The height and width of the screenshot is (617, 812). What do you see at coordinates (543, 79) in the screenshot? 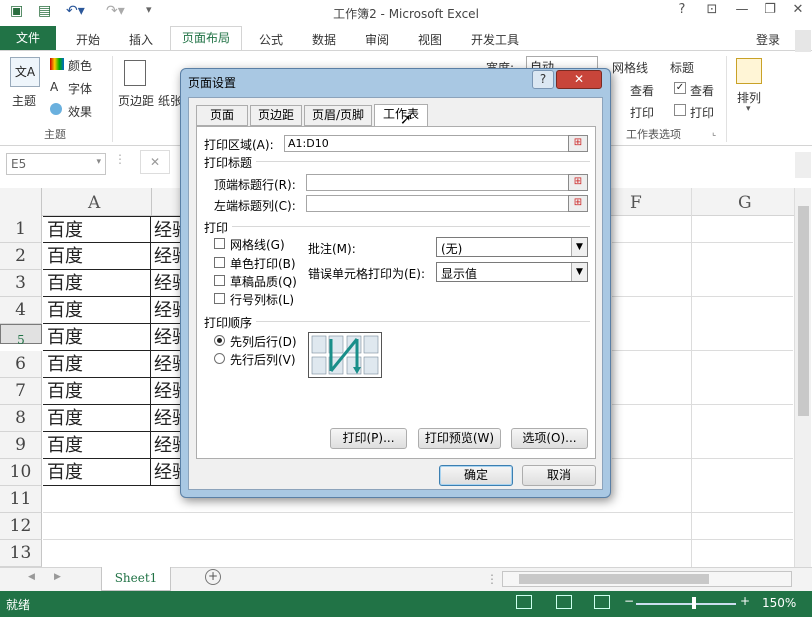
I see `dialog-help-button: ?` at bounding box center [543, 79].